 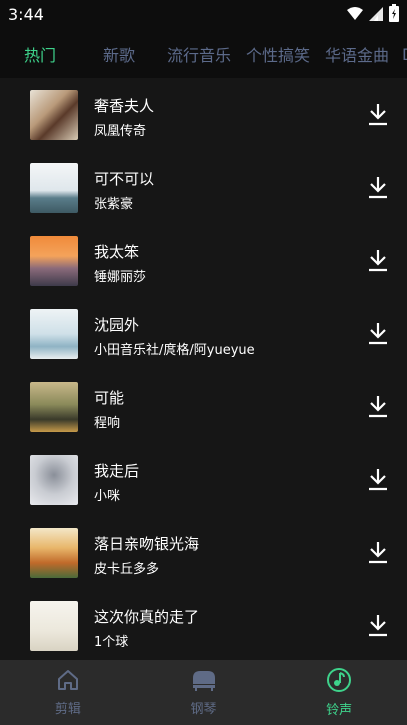 What do you see at coordinates (394, 15) in the screenshot?
I see `battery-icon` at bounding box center [394, 15].